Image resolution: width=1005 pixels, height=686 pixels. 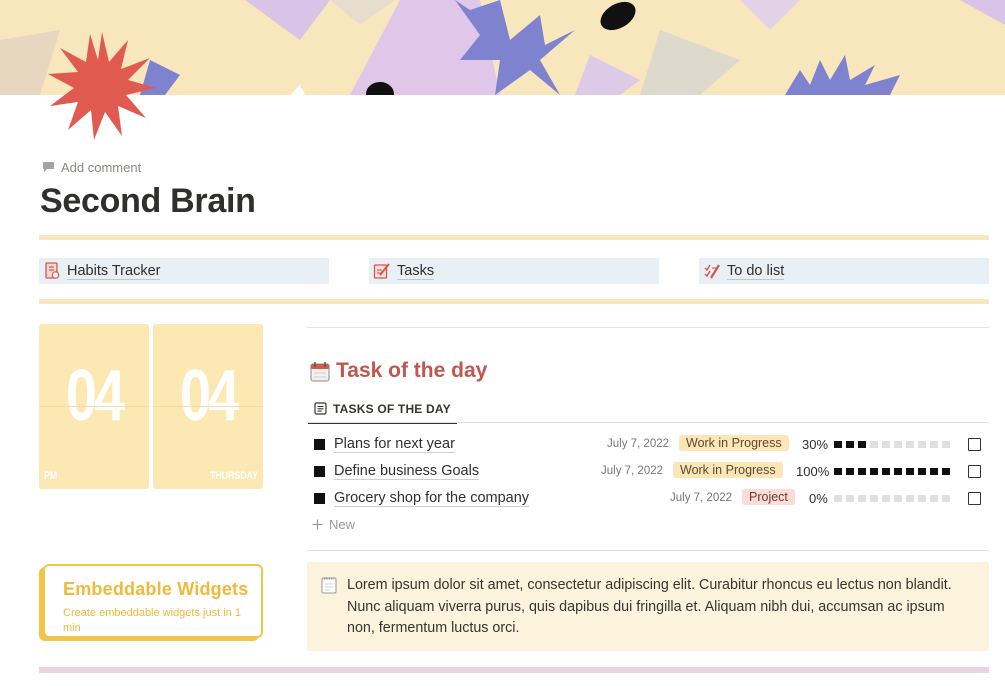 What do you see at coordinates (412, 370) in the screenshot?
I see `task-of-the-day-title: Task of the day` at bounding box center [412, 370].